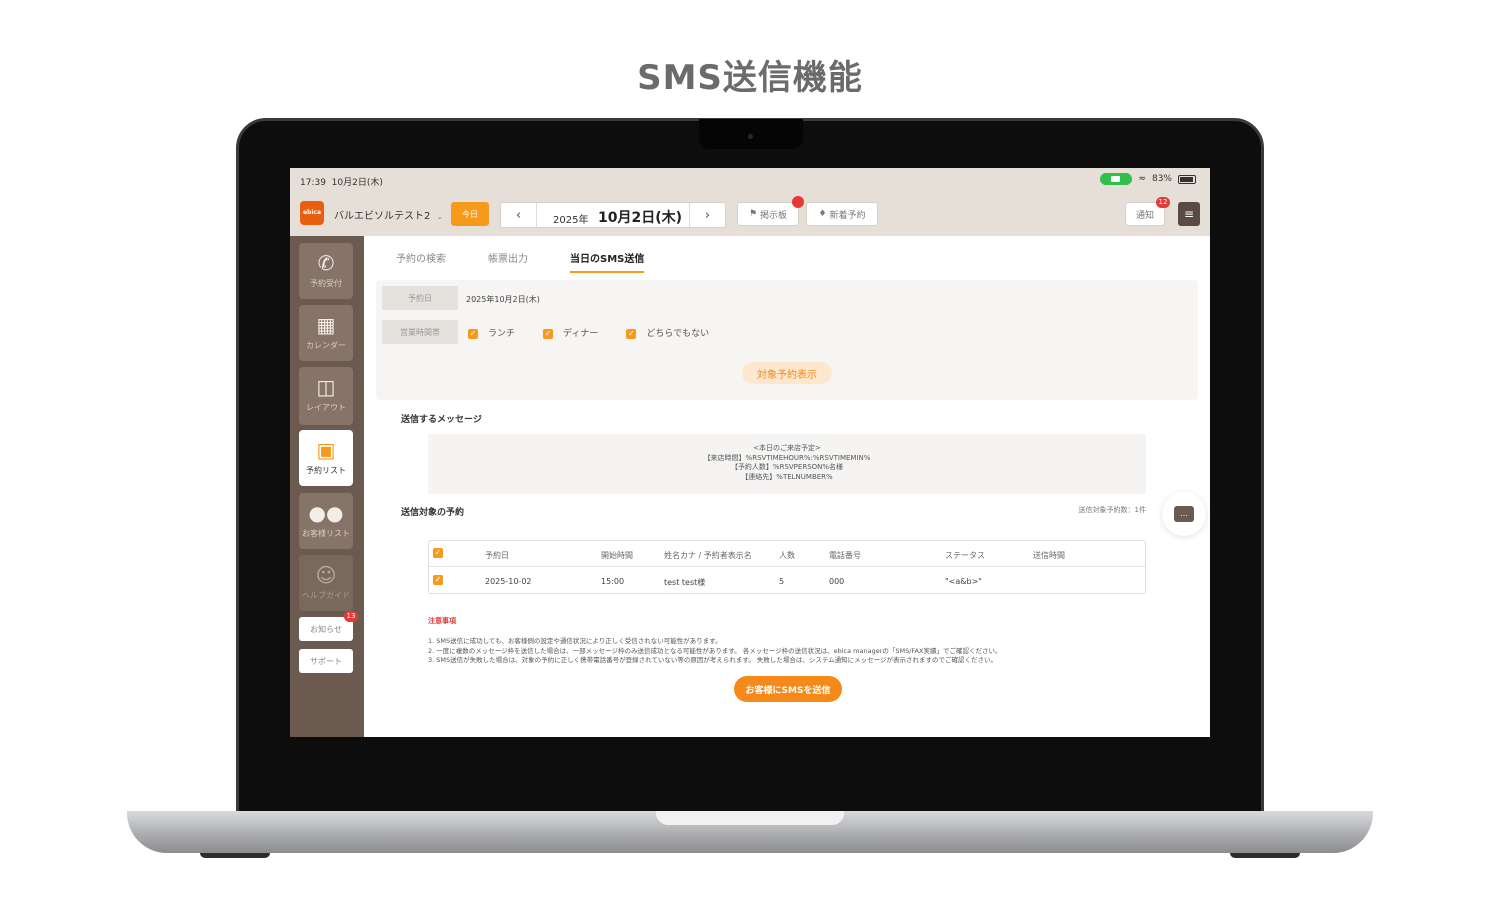 The image size is (1500, 900). I want to click on tab-report: 帳票出力, so click(508, 261).